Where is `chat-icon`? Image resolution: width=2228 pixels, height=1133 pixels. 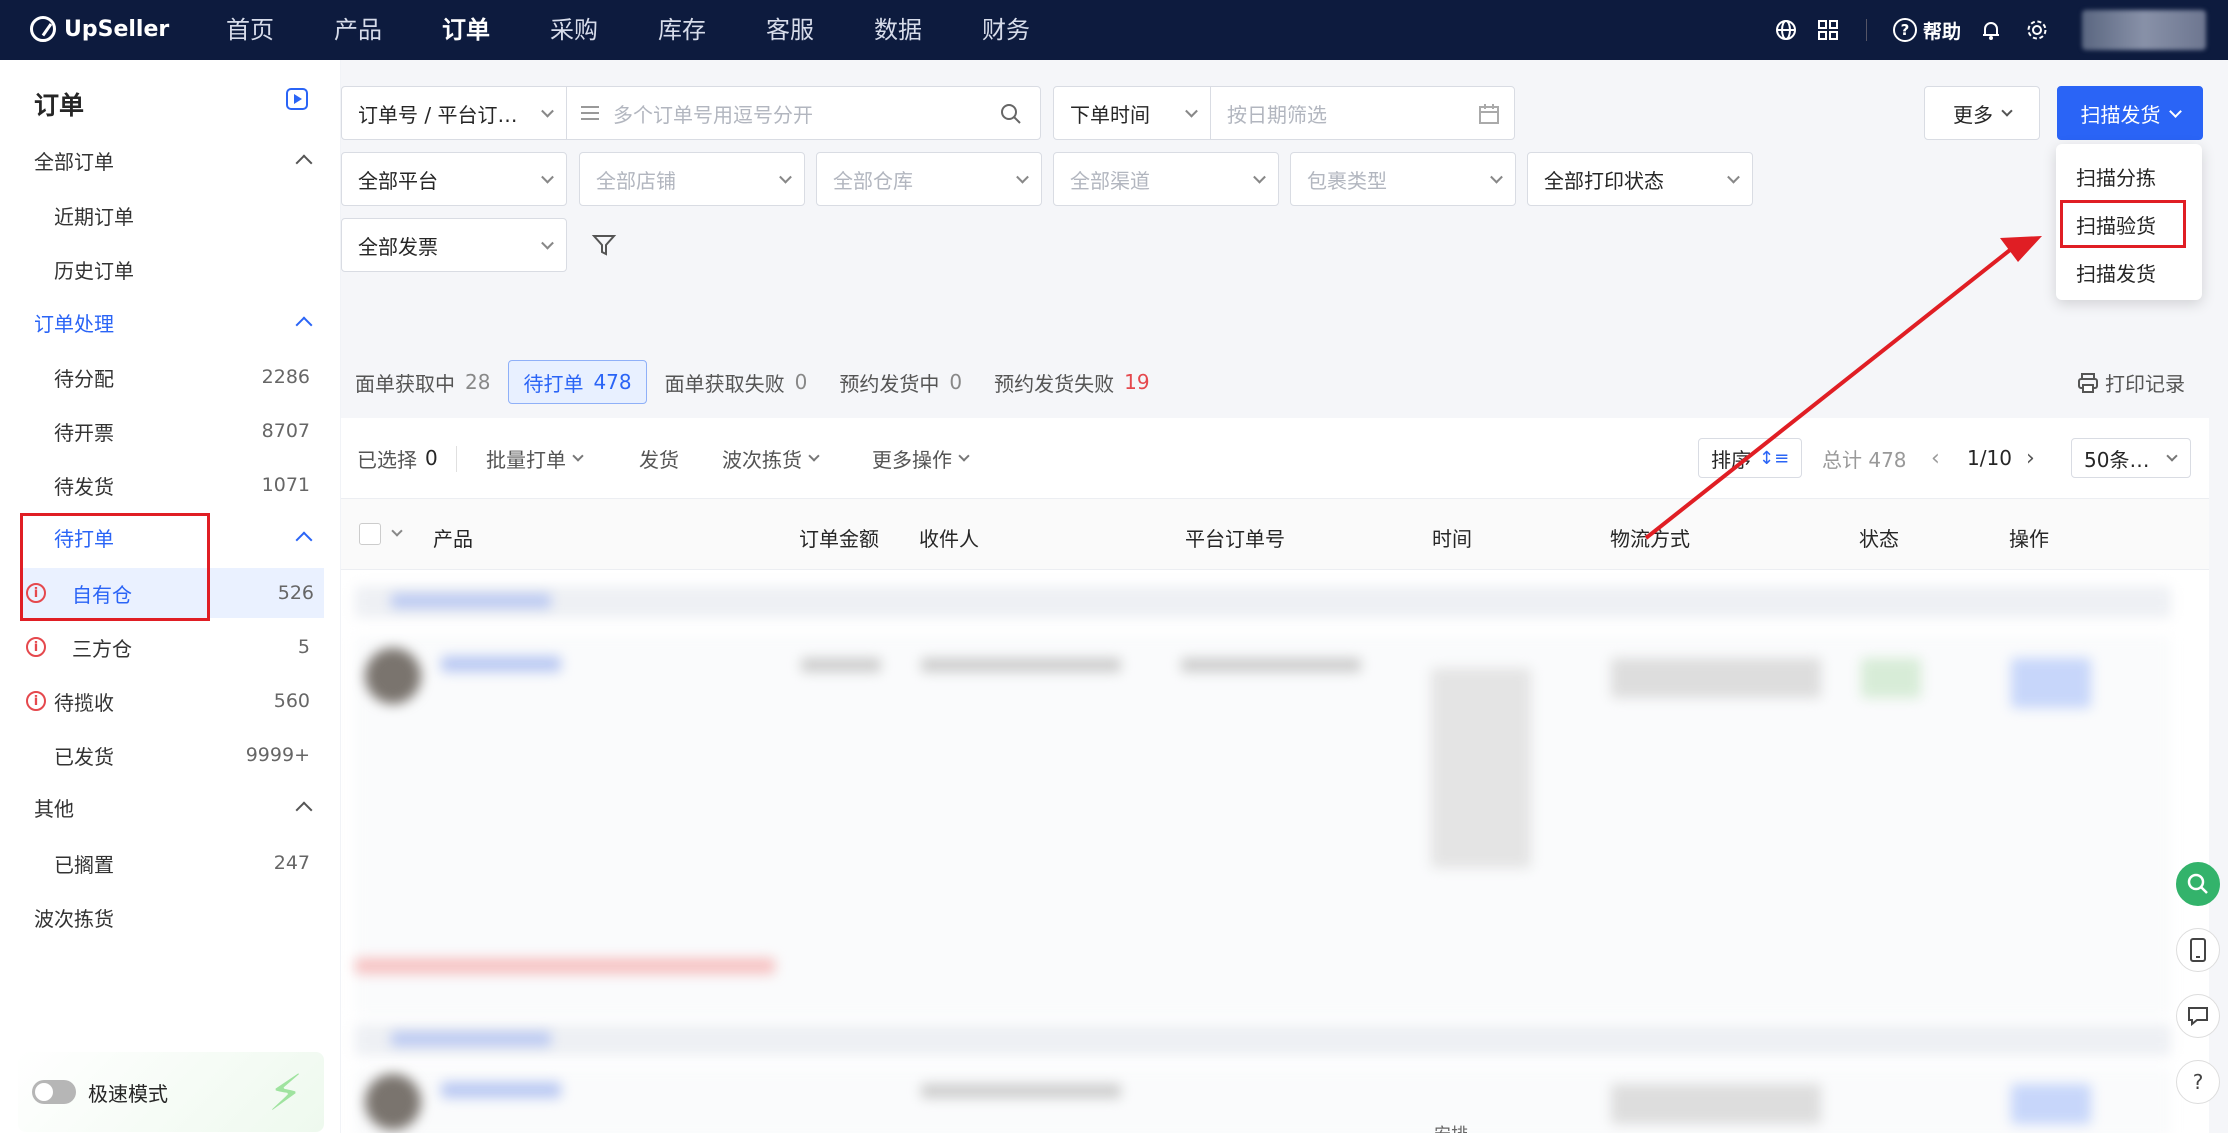 chat-icon is located at coordinates (2198, 1016).